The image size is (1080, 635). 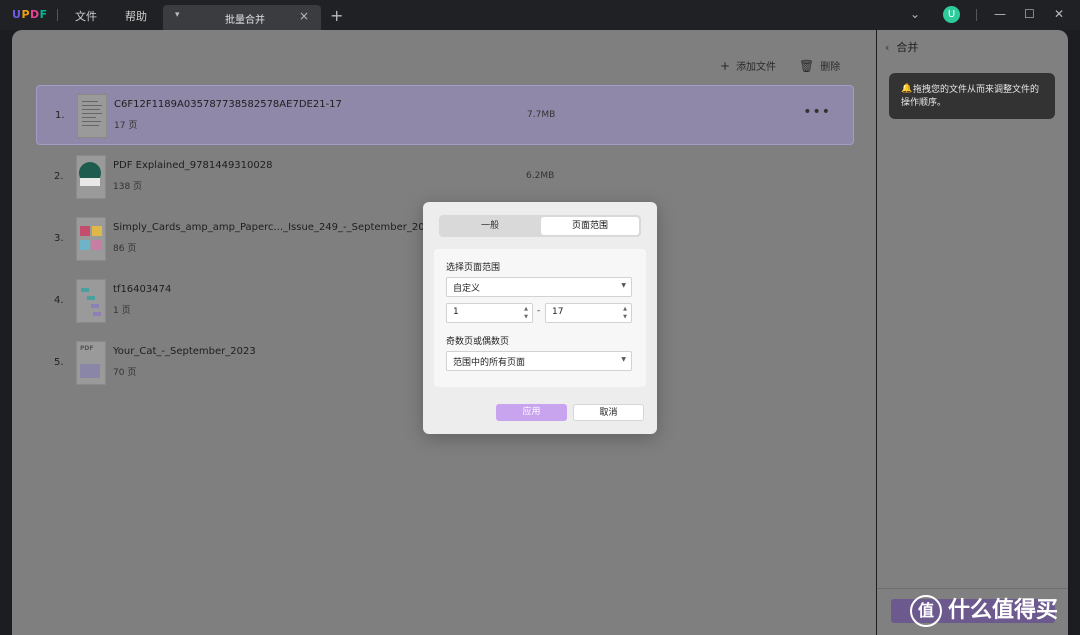 What do you see at coordinates (86, 16) in the screenshot?
I see `menu-file: 文件` at bounding box center [86, 16].